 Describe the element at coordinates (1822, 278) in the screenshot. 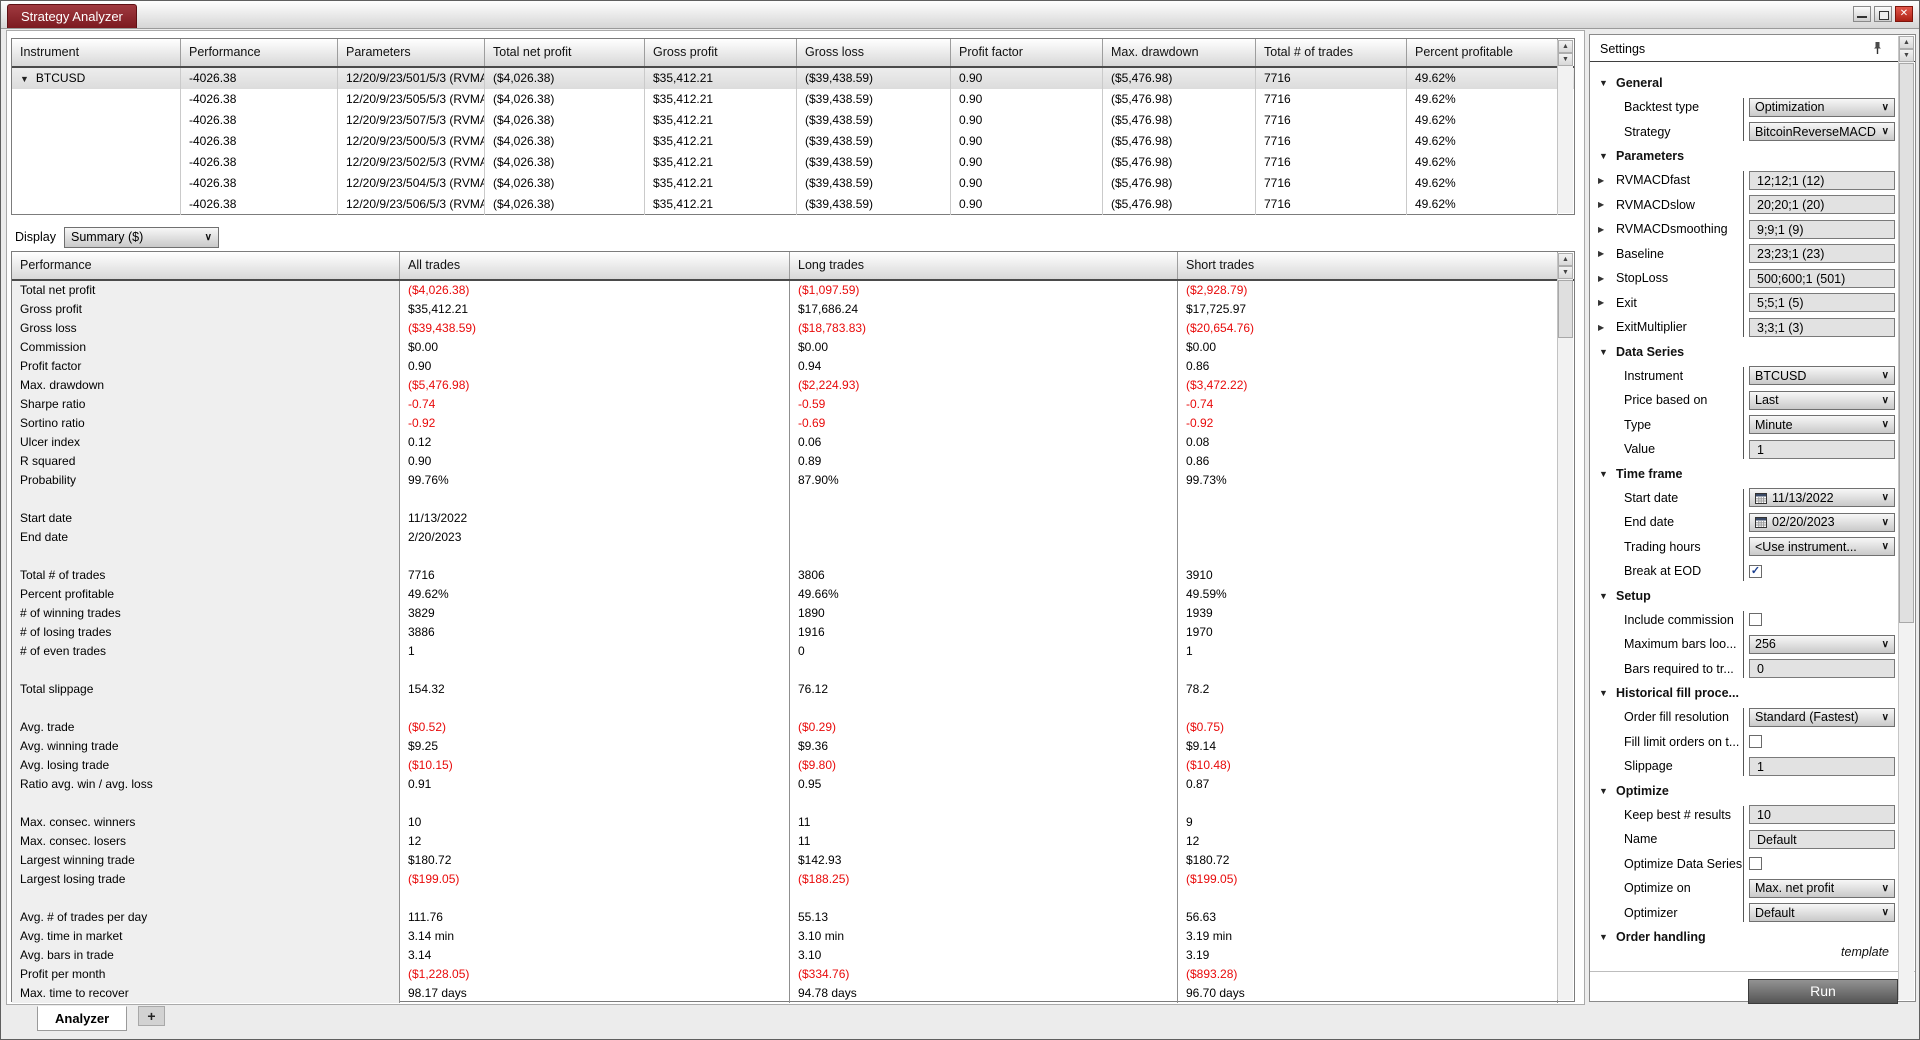

I see `stoploss-input: 500;600;1 (501)` at that location.